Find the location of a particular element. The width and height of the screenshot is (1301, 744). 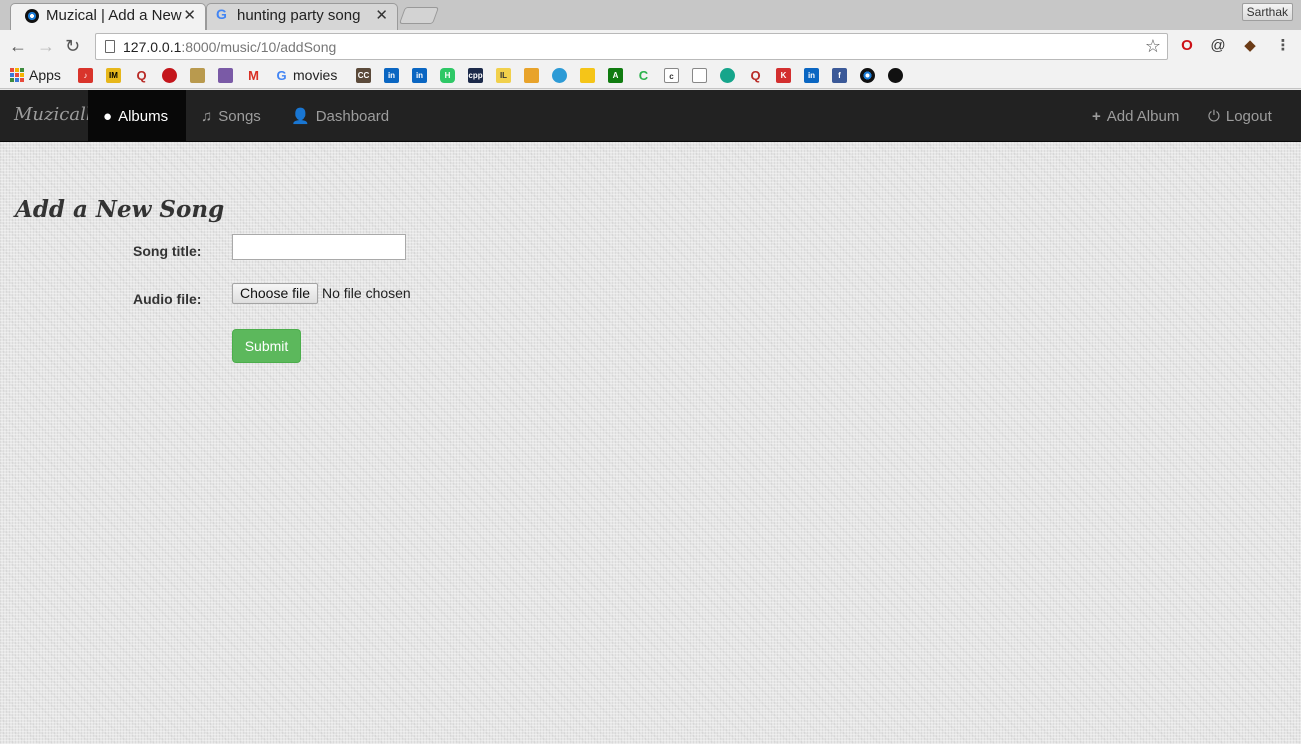

hackerrank-icon: H is located at coordinates (447, 75).